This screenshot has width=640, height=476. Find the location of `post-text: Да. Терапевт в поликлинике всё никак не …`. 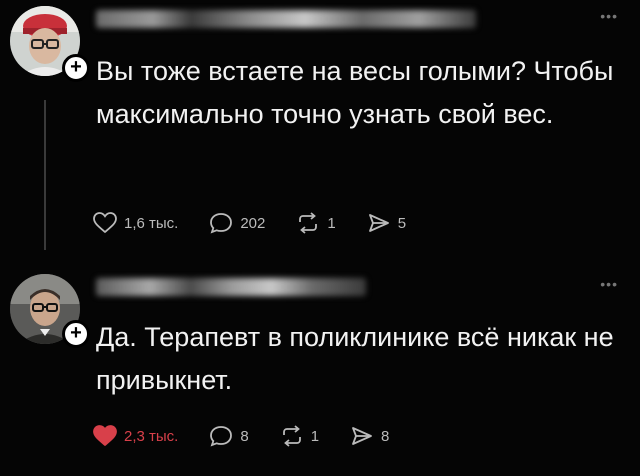

post-text: Да. Терапевт в поликлинике всё никак не … is located at coordinates (355, 358).